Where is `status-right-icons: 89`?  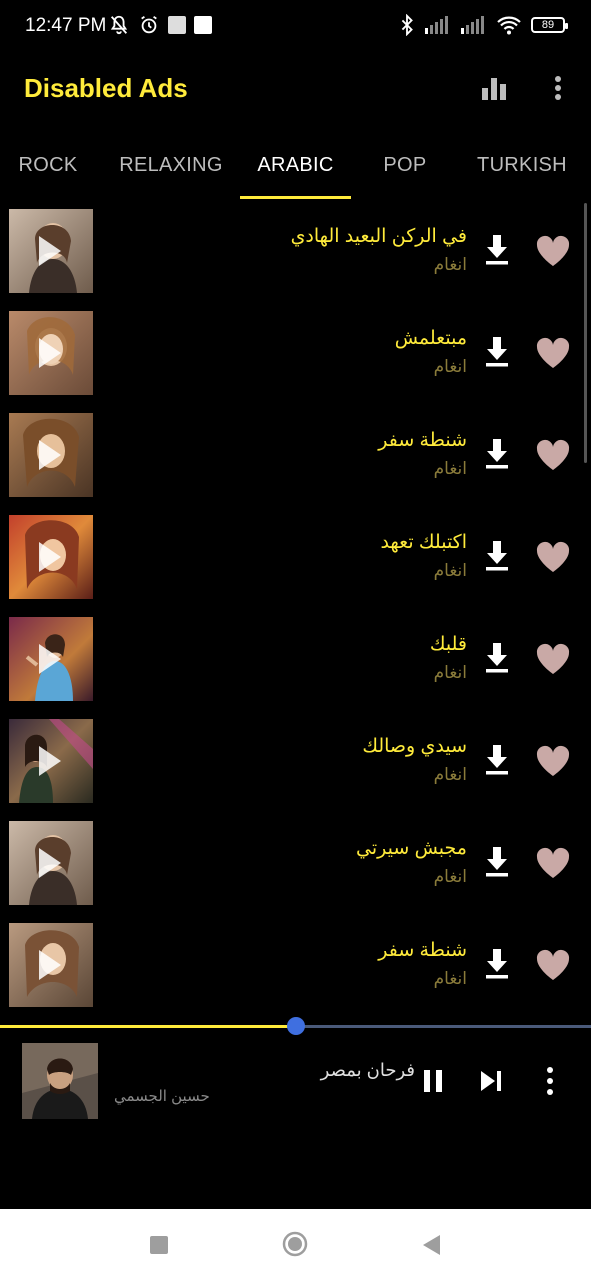 status-right-icons: 89 is located at coordinates (483, 25).